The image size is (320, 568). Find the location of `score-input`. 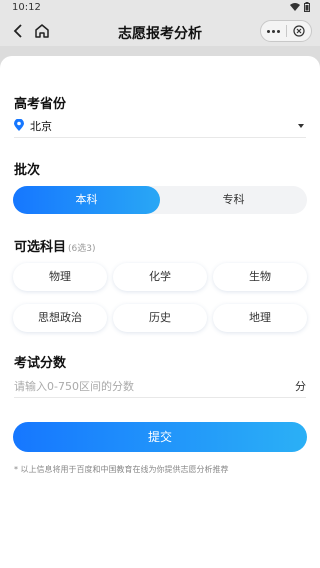

score-input is located at coordinates (144, 386).